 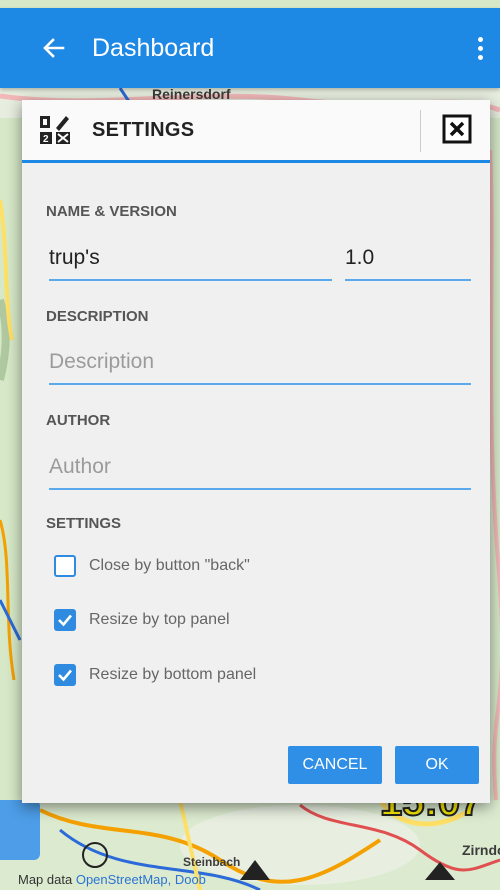 I want to click on checkbox-resize-top-panel: Resize by top panel, so click(x=142, y=620).